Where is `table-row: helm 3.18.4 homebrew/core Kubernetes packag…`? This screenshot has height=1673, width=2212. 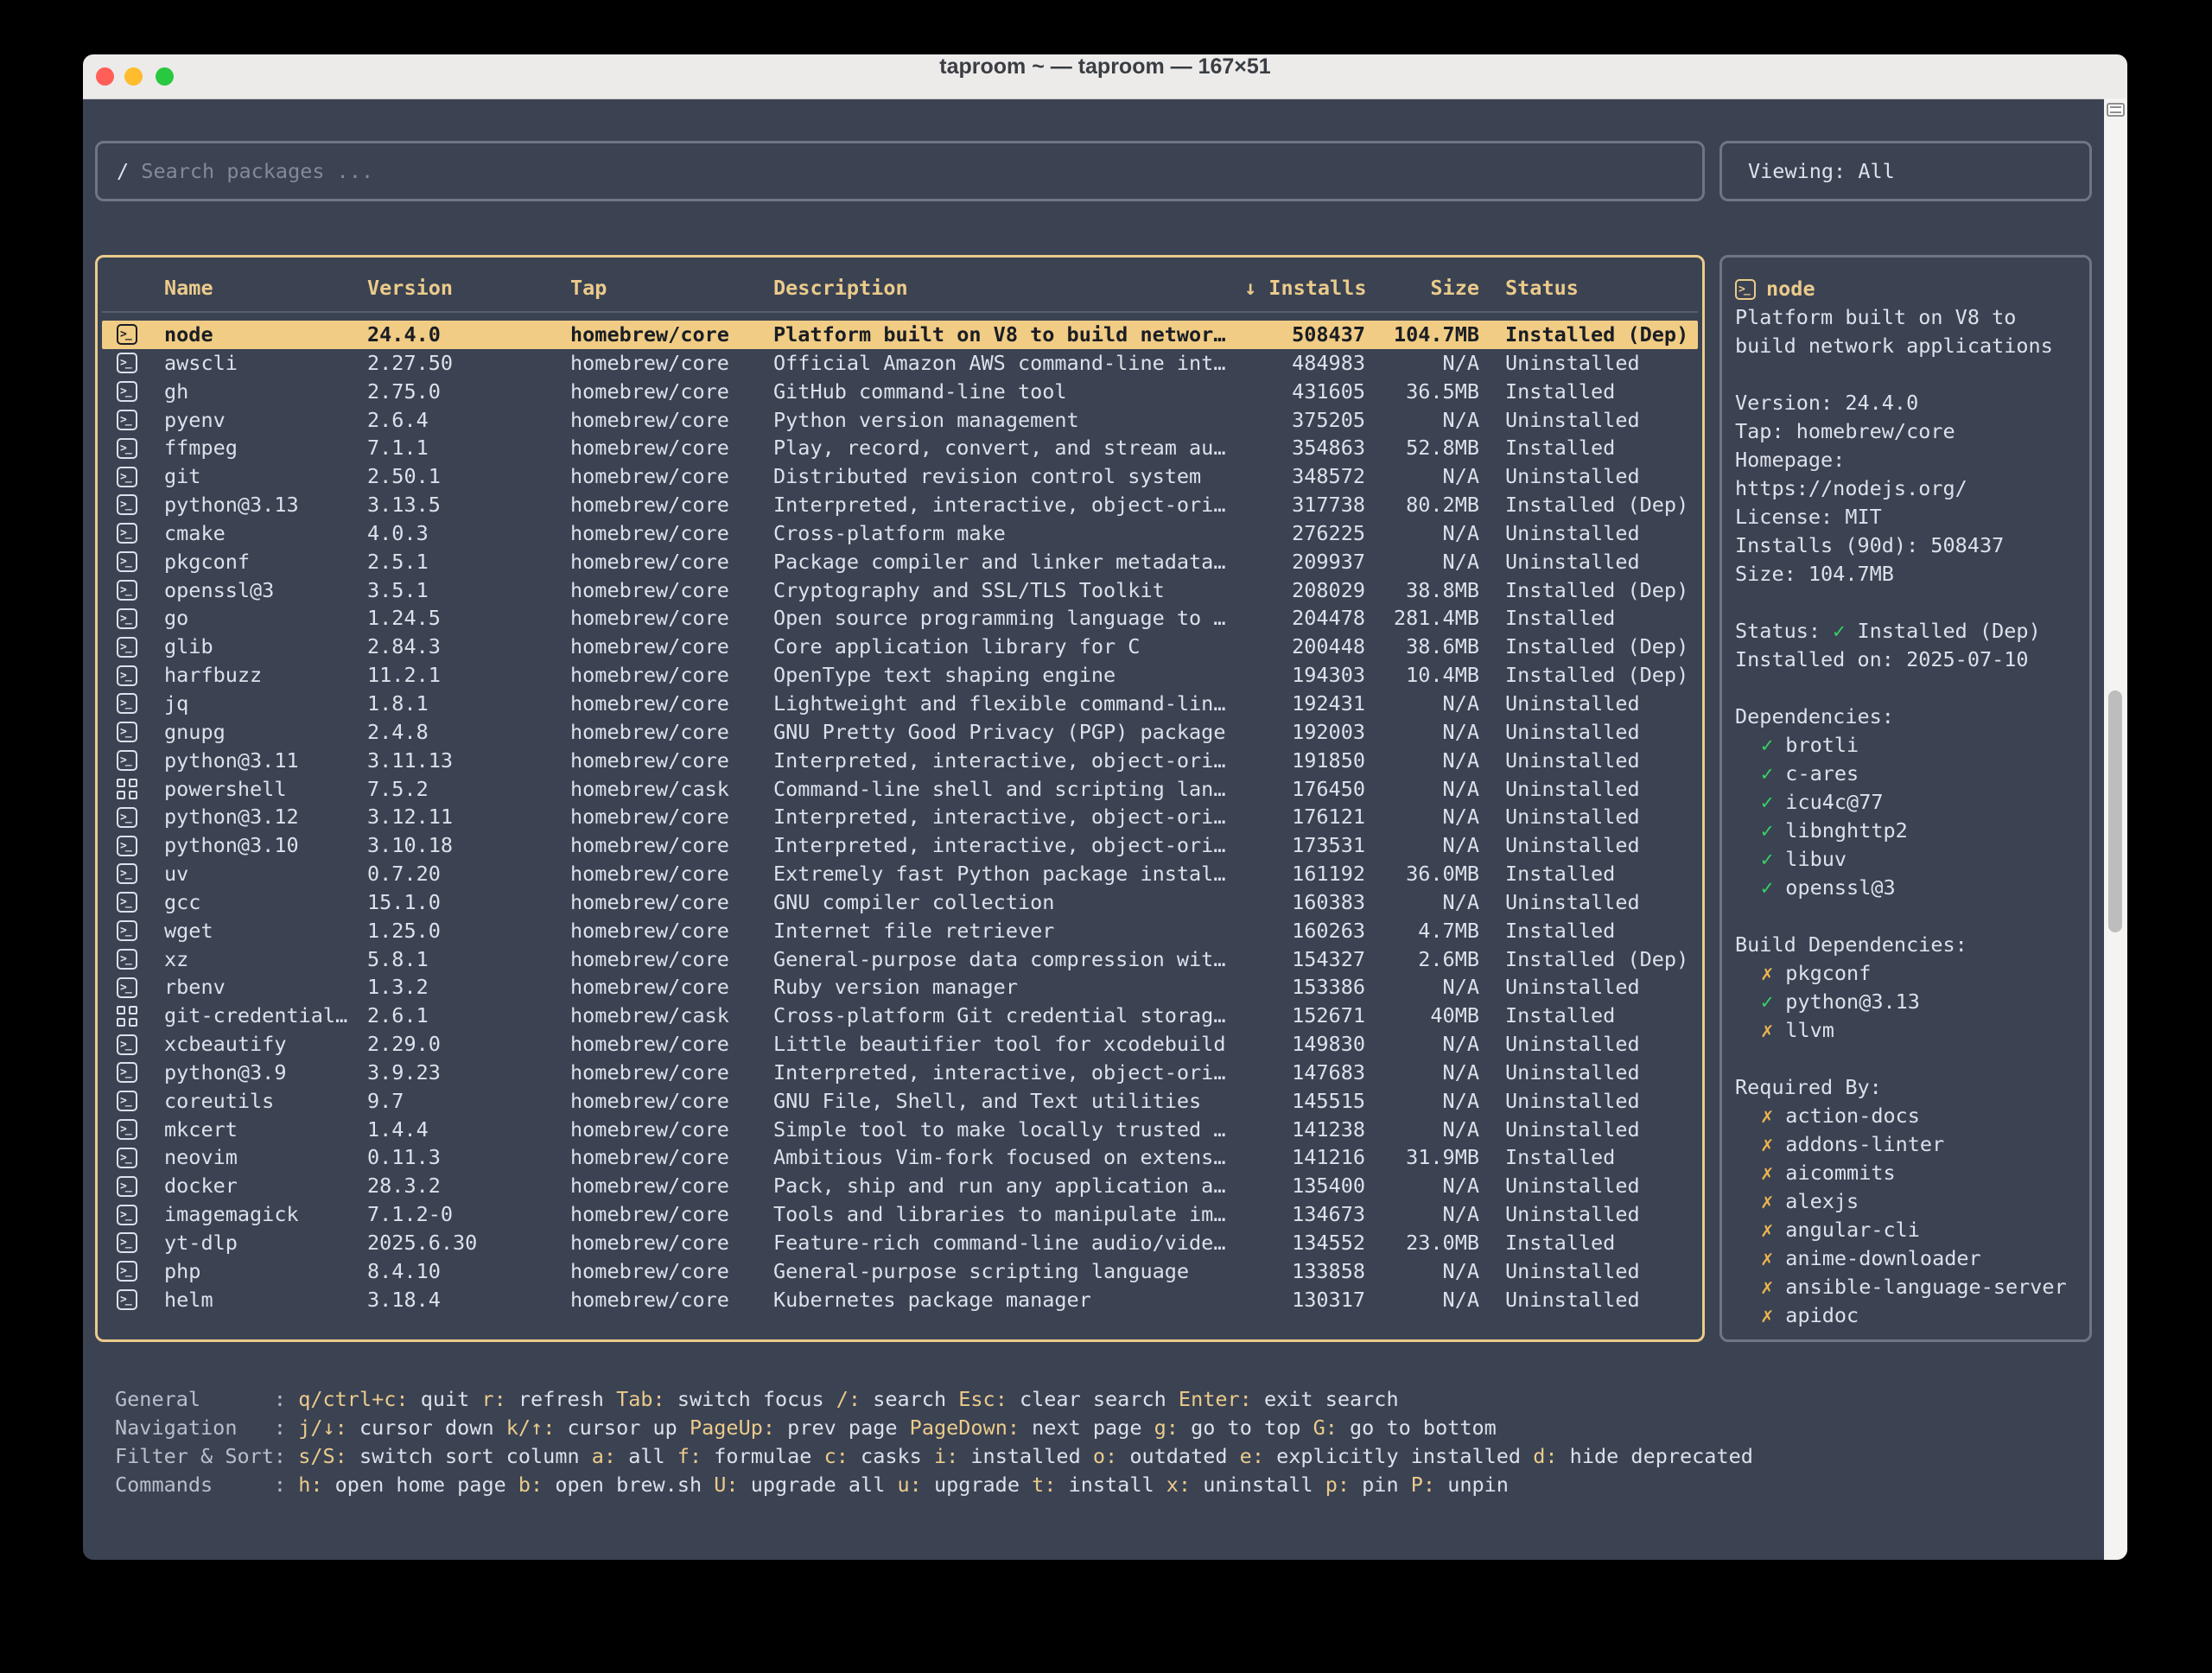 table-row: helm 3.18.4 homebrew/core Kubernetes packag… is located at coordinates (900, 1300).